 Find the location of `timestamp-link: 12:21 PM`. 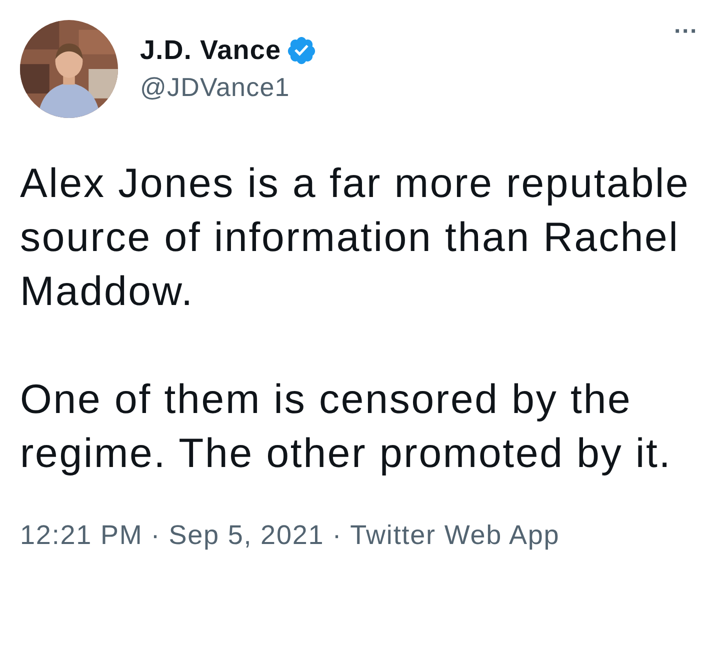

timestamp-link: 12:21 PM is located at coordinates (81, 535).